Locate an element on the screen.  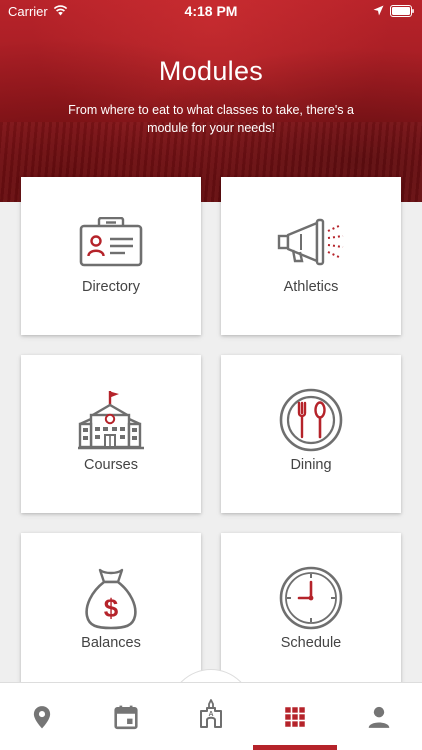
svg-text: A is located at coordinates (210, 714).